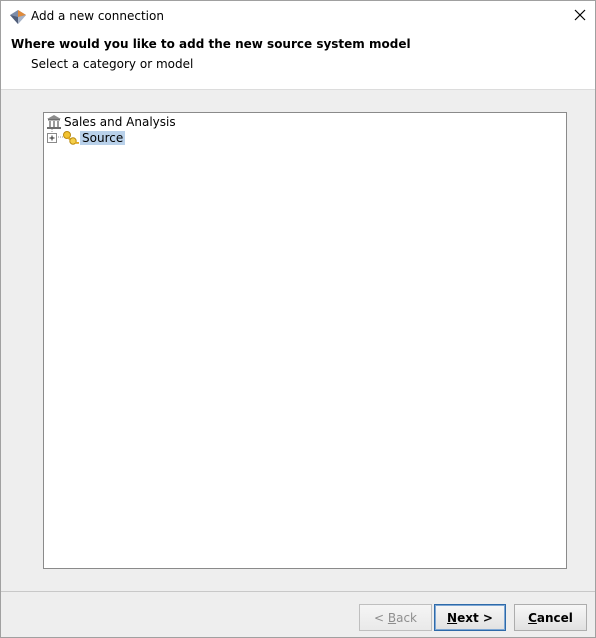 Image resolution: width=596 pixels, height=638 pixels. What do you see at coordinates (97, 16) in the screenshot?
I see `window-title: Add a new connection` at bounding box center [97, 16].